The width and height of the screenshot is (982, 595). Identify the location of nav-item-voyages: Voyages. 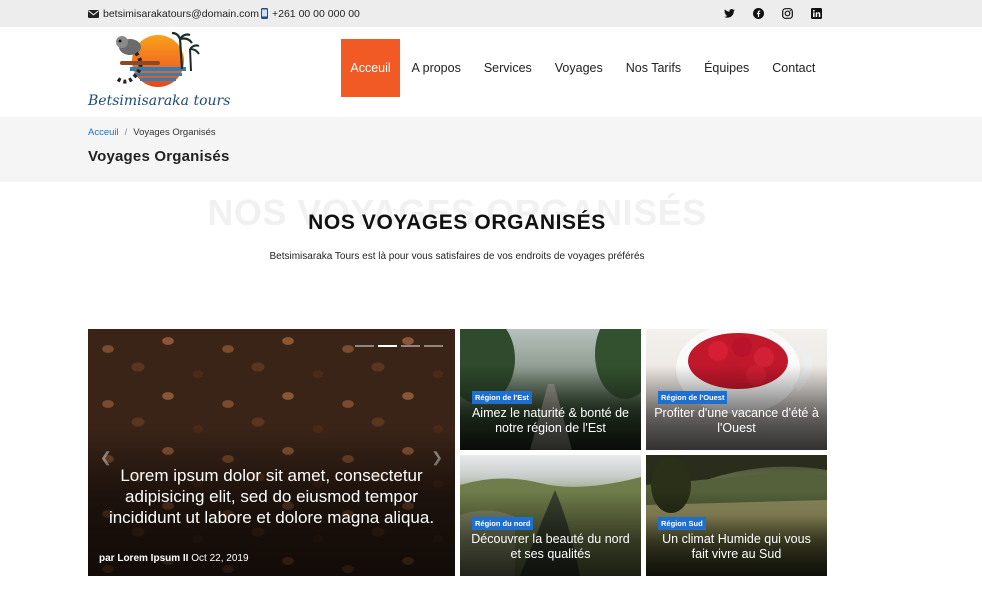
(578, 68).